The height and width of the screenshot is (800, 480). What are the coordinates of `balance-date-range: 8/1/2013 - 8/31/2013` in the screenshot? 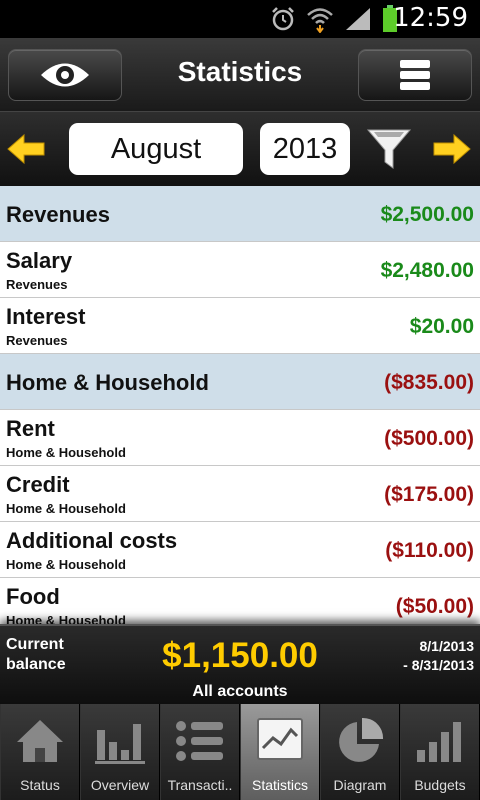 It's located at (438, 656).